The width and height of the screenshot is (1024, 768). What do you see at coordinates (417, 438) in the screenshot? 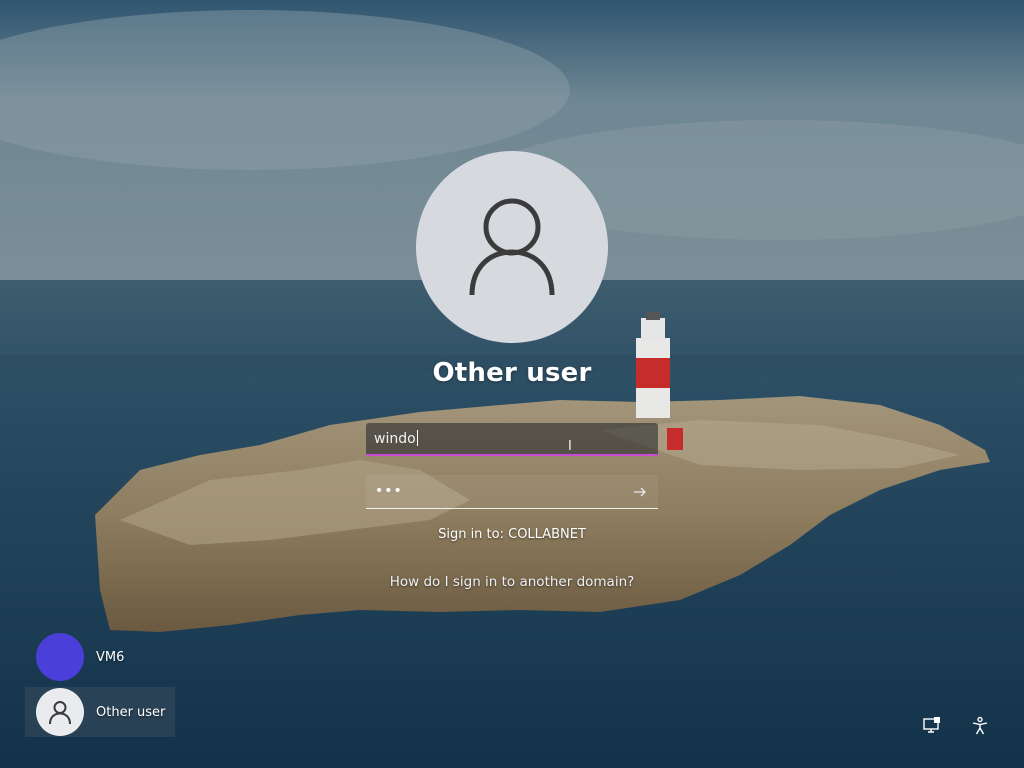
I see `text-caret` at bounding box center [417, 438].